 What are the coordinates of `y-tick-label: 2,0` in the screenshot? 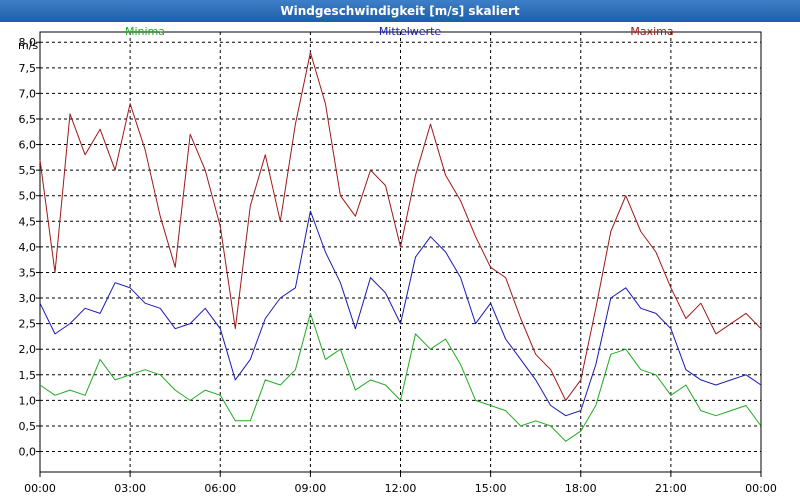 It's located at (28, 349).